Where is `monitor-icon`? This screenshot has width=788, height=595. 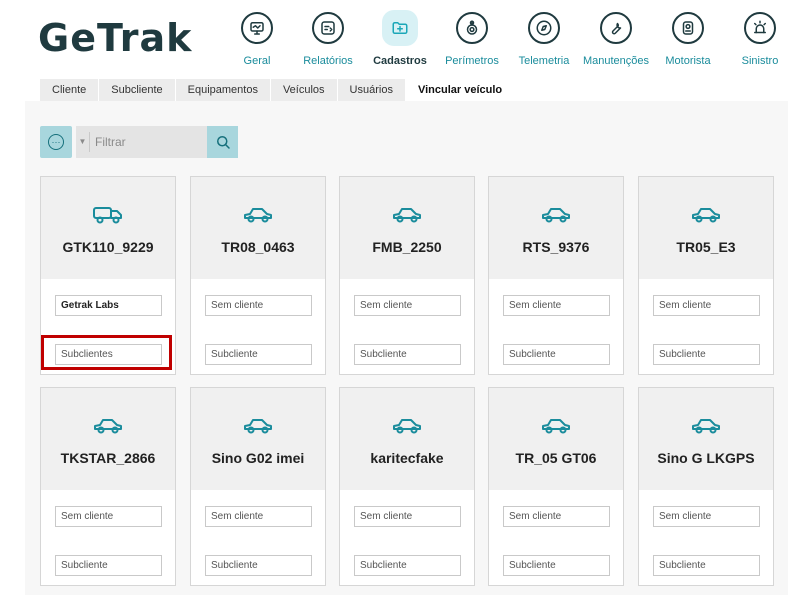
monitor-icon is located at coordinates (257, 28).